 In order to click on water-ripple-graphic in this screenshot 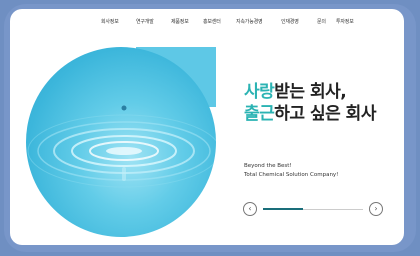, I will do `click(121, 146)`.